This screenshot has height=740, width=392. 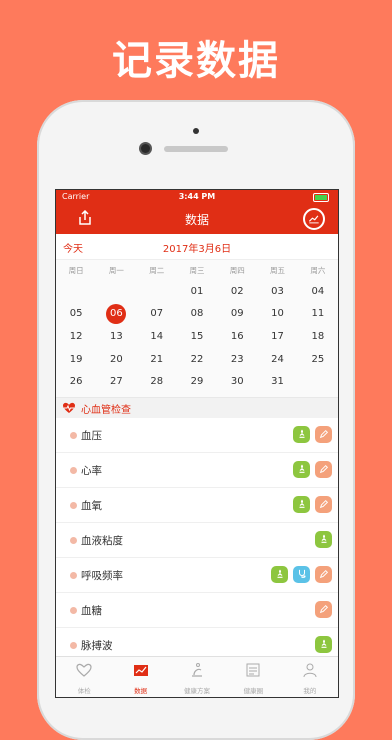 I want to click on calendar-day: 11, so click(x=318, y=313).